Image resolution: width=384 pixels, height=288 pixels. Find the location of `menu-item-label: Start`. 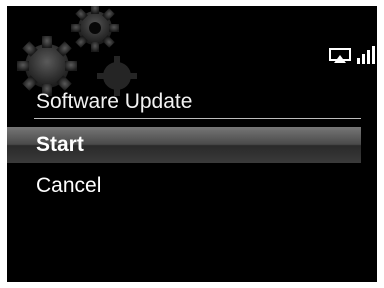

menu-item-label: Start is located at coordinates (60, 144).